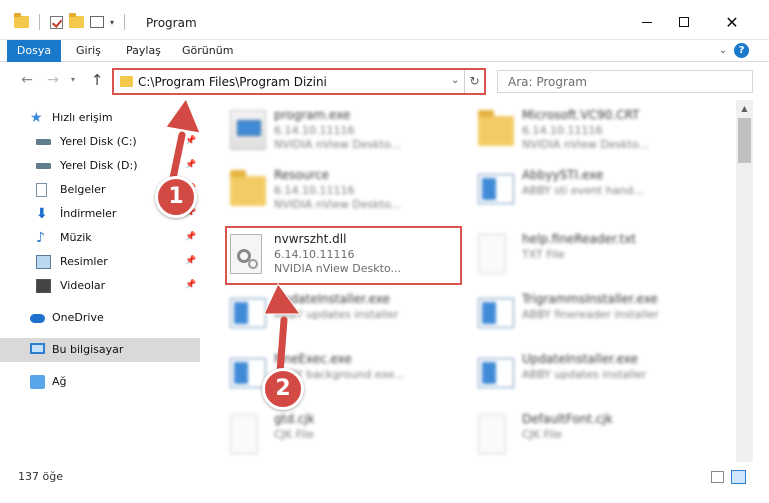  I want to click on file-item: DefaultFont.cjk CJK File, so click(590, 432).